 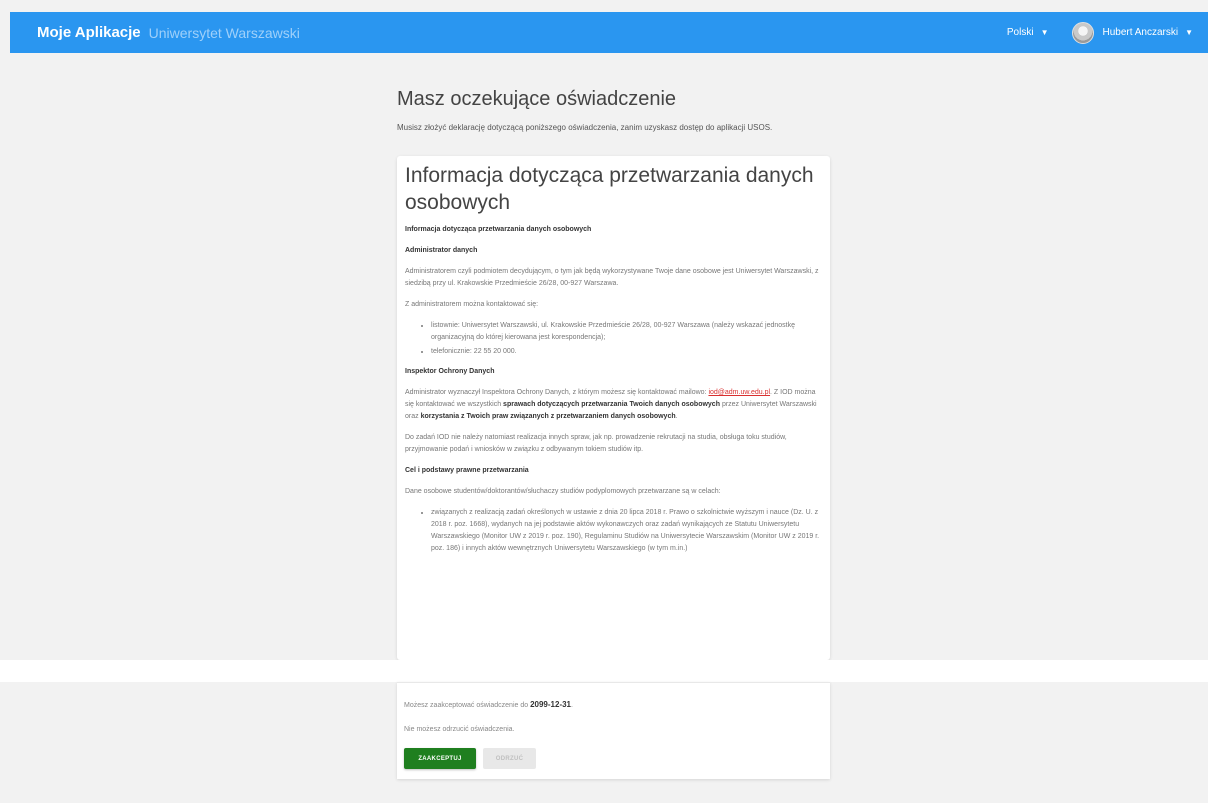 What do you see at coordinates (224, 32) in the screenshot?
I see `institution-name: Uniwersytet Warszawski` at bounding box center [224, 32].